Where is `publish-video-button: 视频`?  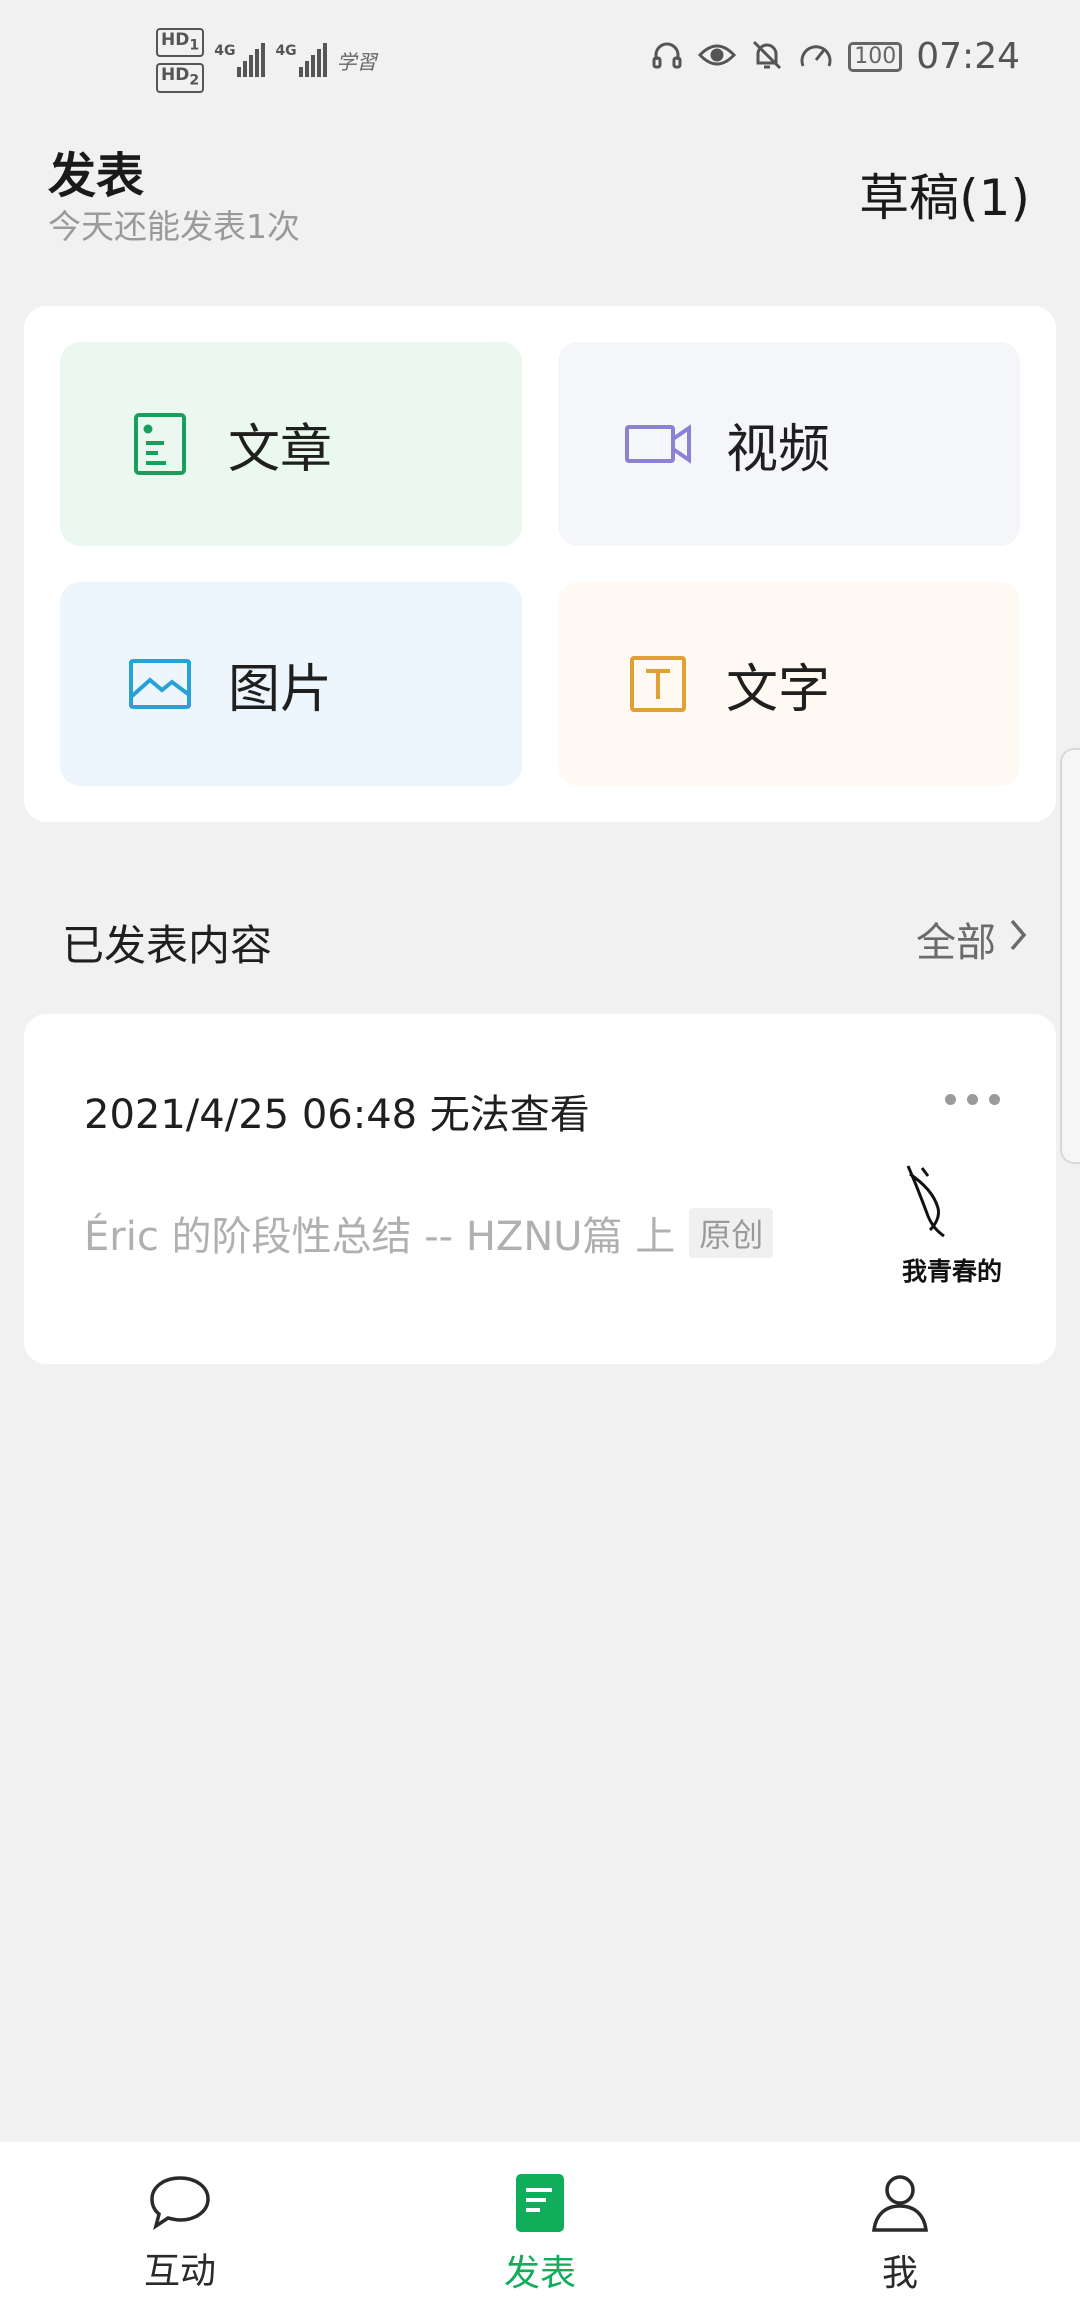 publish-video-button: 视频 is located at coordinates (789, 444).